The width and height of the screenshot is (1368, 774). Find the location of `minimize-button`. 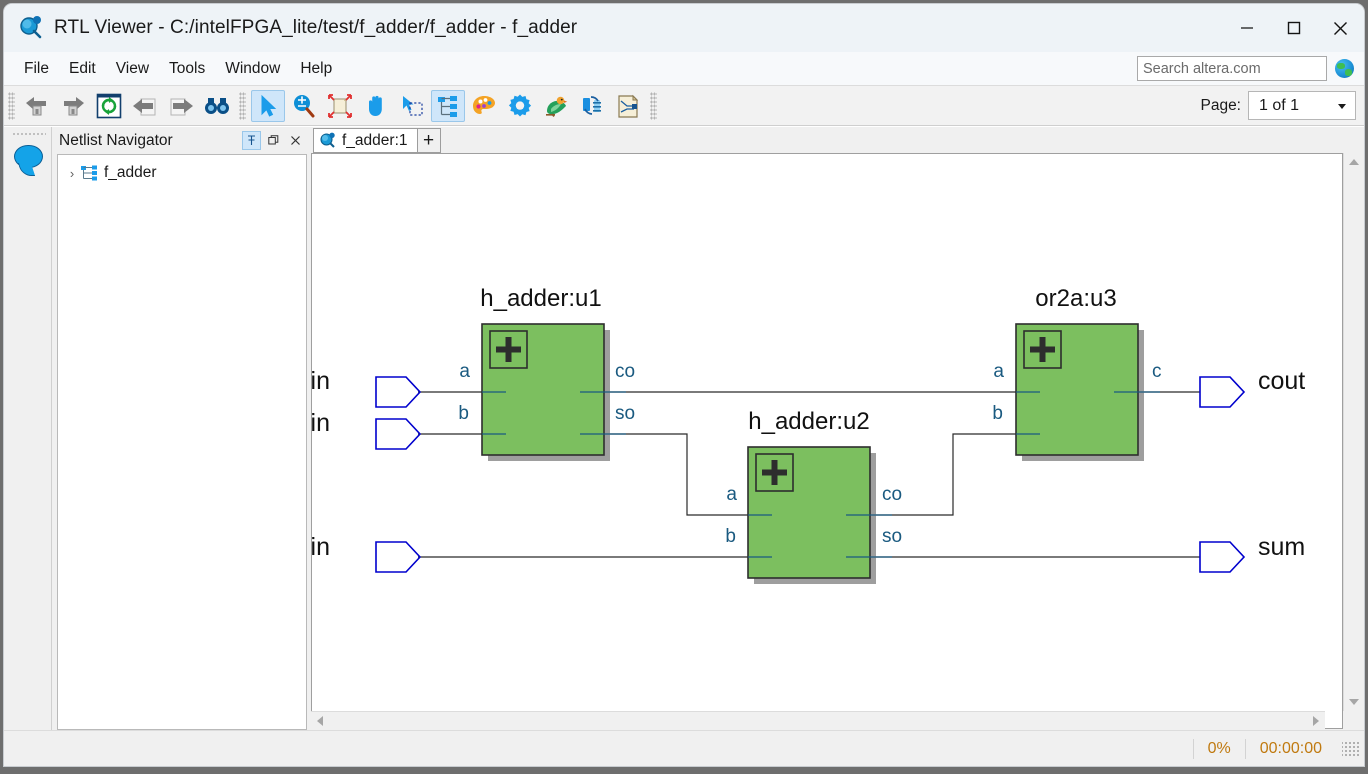

minimize-button is located at coordinates (1246, 28).